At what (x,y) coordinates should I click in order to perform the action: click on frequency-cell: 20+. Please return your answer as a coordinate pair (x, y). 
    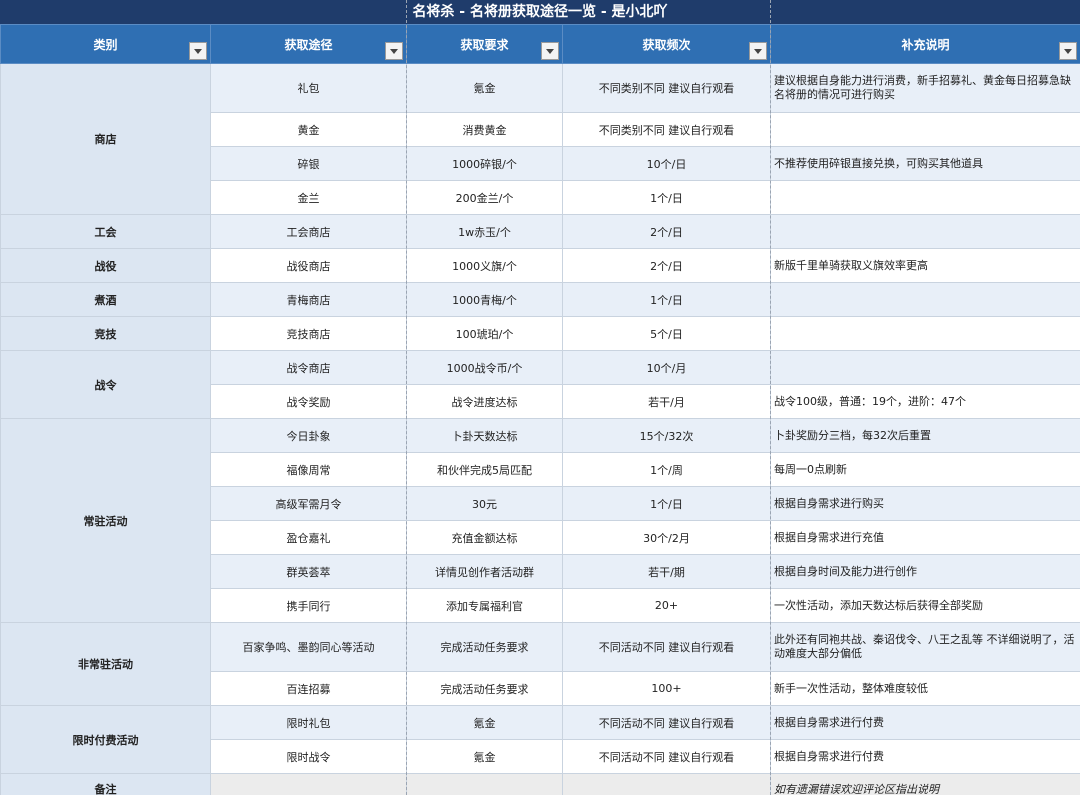
    Looking at the image, I should click on (666, 605).